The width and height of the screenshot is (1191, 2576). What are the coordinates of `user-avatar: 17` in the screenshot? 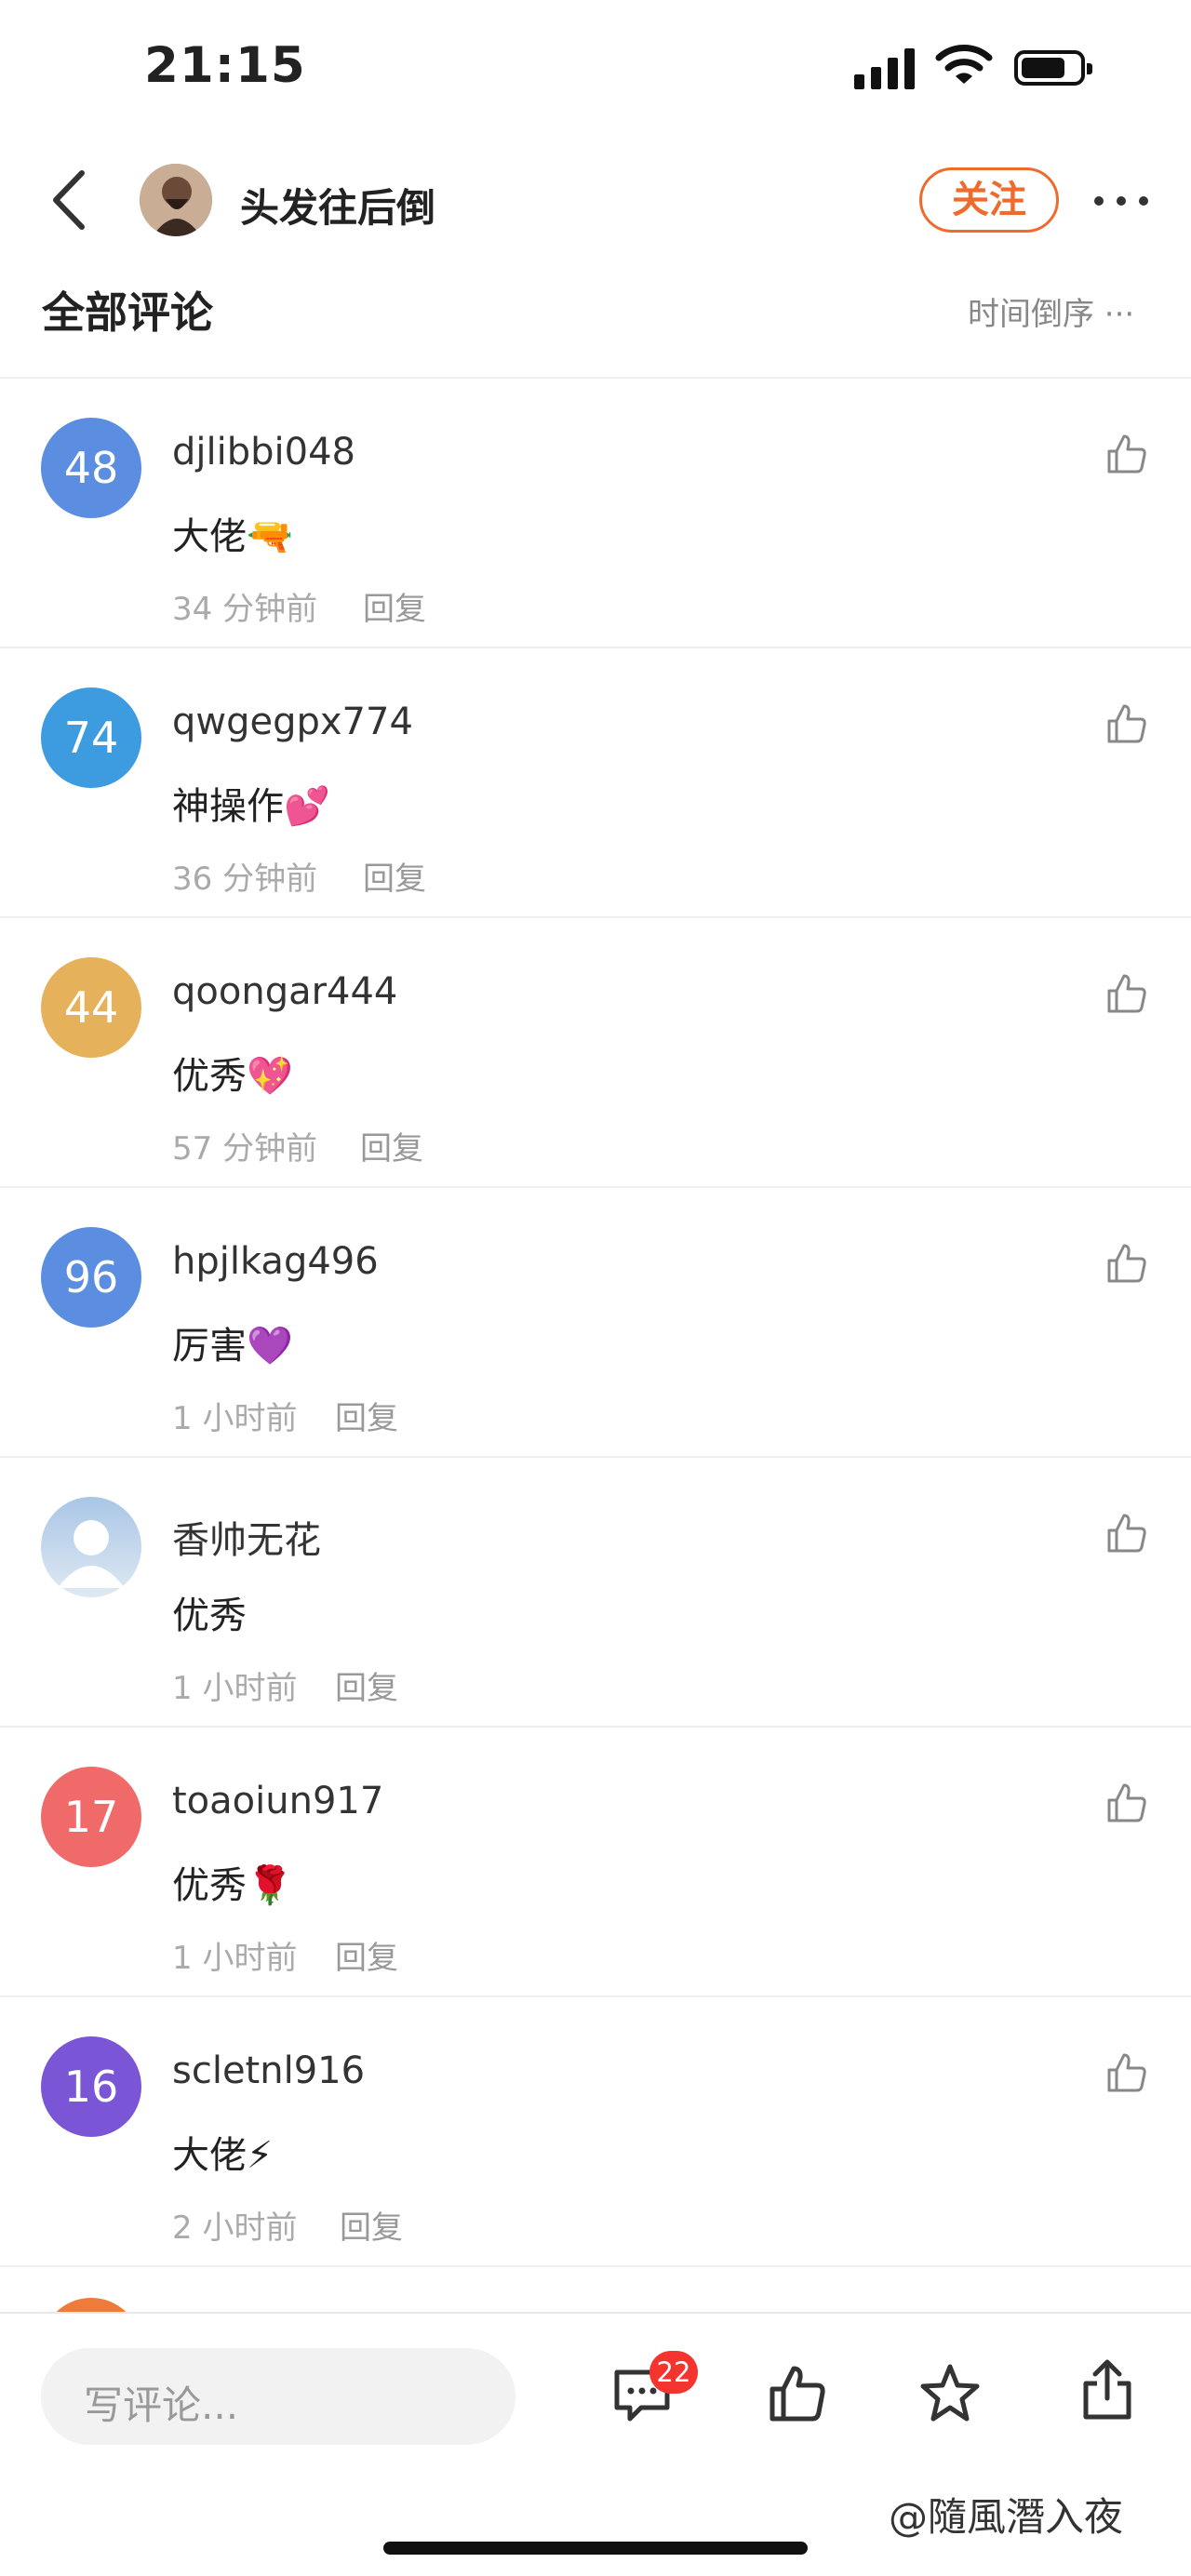 It's located at (91, 1817).